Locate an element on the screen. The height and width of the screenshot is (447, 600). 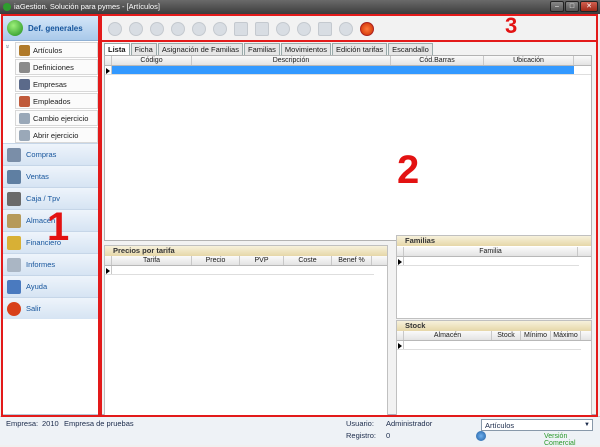
module-select-value: Artículos is located at coordinates (500, 425).